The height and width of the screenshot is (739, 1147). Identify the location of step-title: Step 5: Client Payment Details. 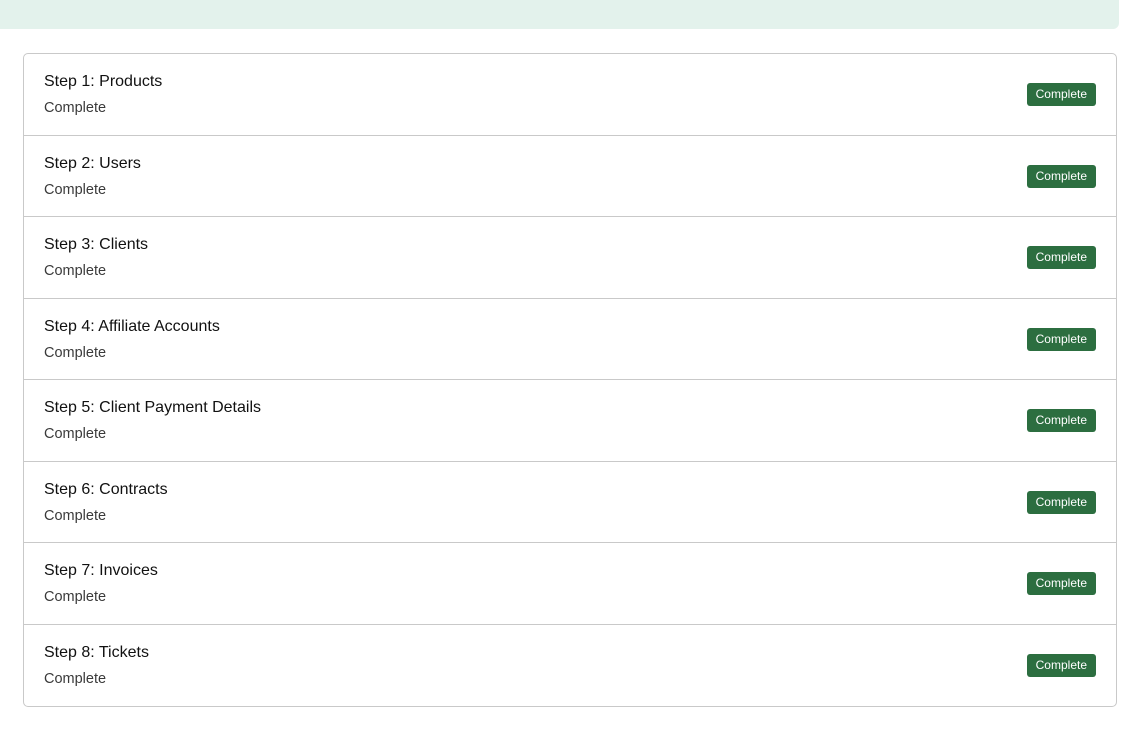
(152, 407).